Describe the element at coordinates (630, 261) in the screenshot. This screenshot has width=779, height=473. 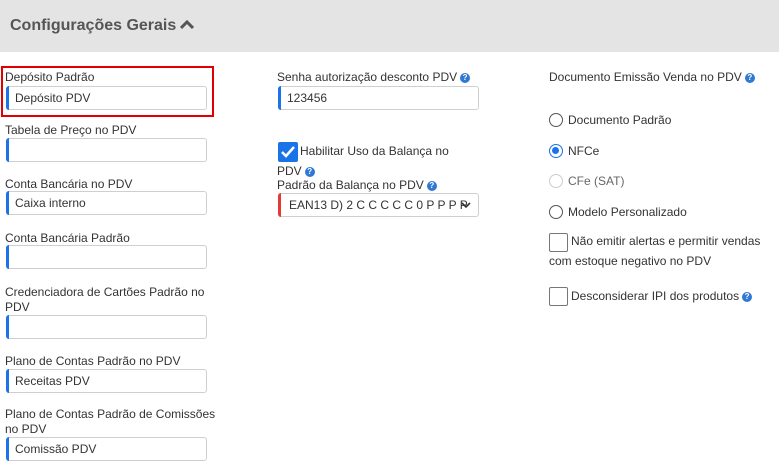
I see `alertas-label-2: com estoque negativo no PDV` at that location.